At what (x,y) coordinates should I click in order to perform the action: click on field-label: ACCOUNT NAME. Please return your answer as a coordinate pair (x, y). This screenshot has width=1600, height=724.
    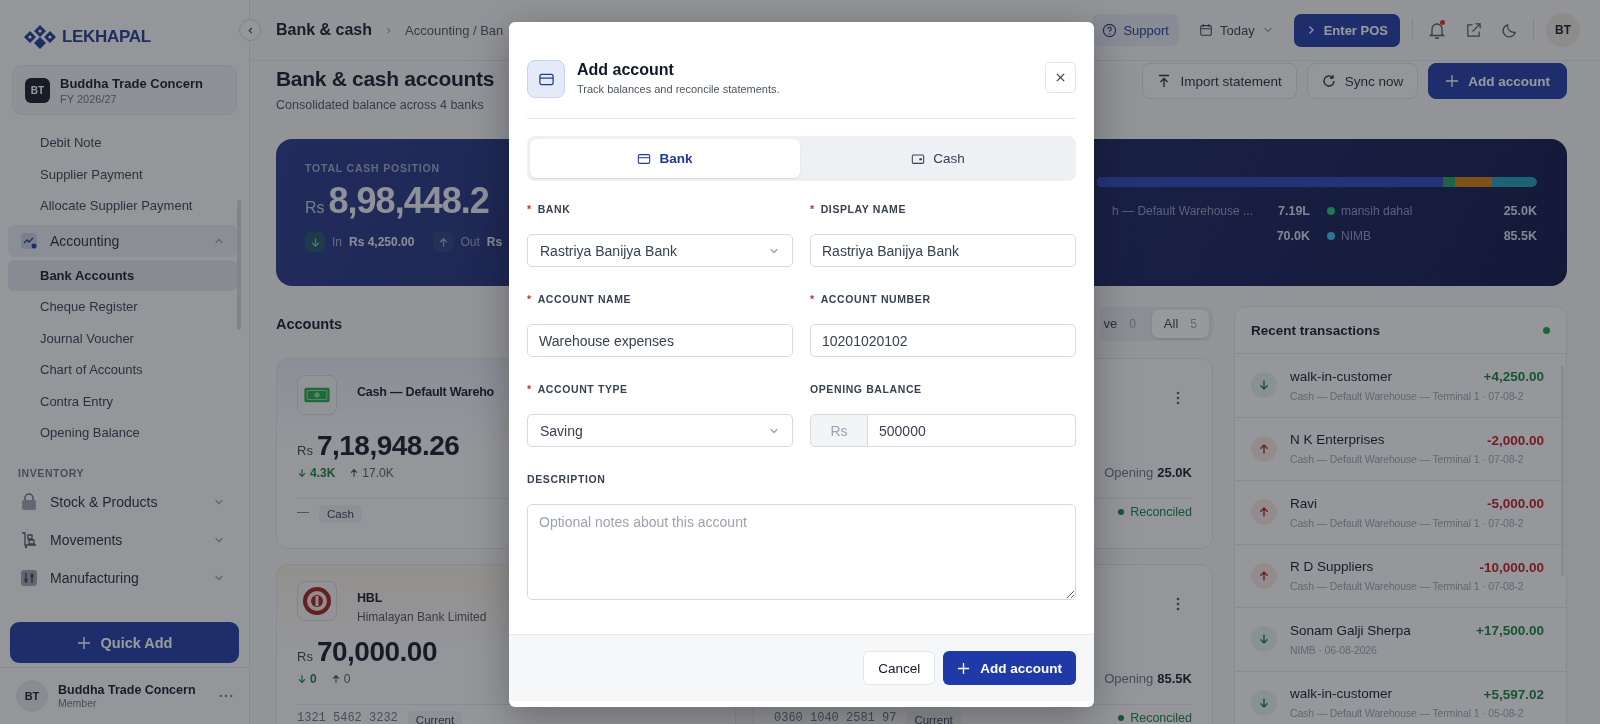
    Looking at the image, I should click on (584, 300).